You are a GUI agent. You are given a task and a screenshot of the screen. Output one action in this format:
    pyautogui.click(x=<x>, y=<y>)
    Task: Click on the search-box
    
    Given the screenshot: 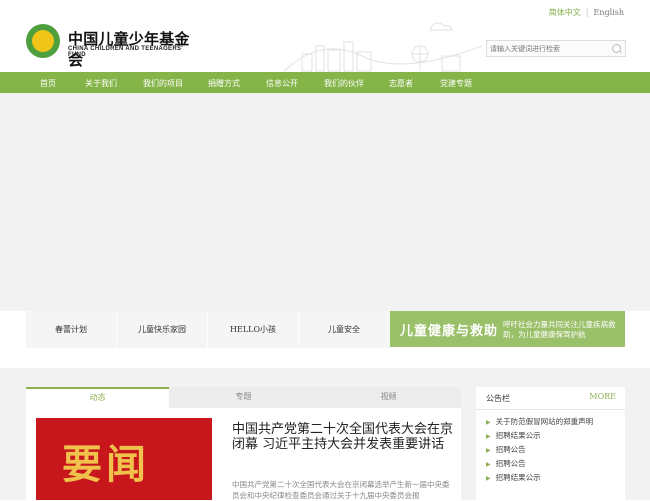 What is the action you would take?
    pyautogui.click(x=556, y=48)
    